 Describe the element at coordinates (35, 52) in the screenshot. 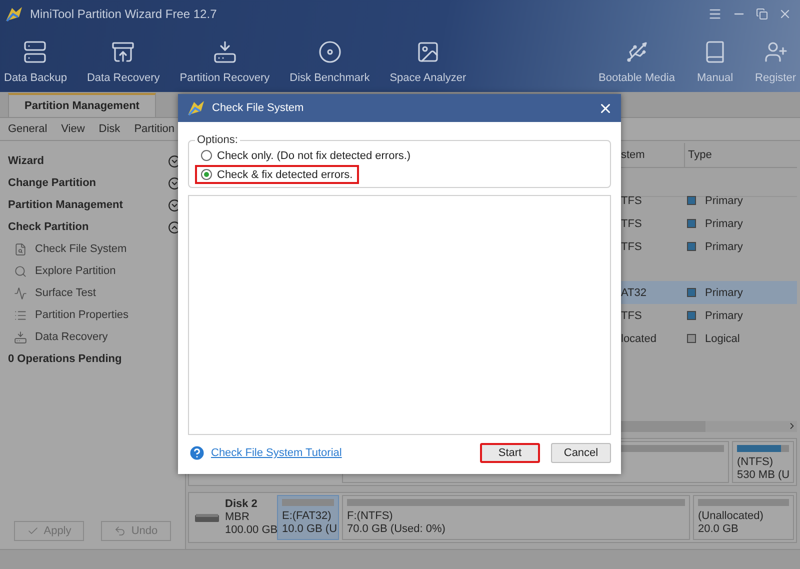

I see `server-icon` at that location.